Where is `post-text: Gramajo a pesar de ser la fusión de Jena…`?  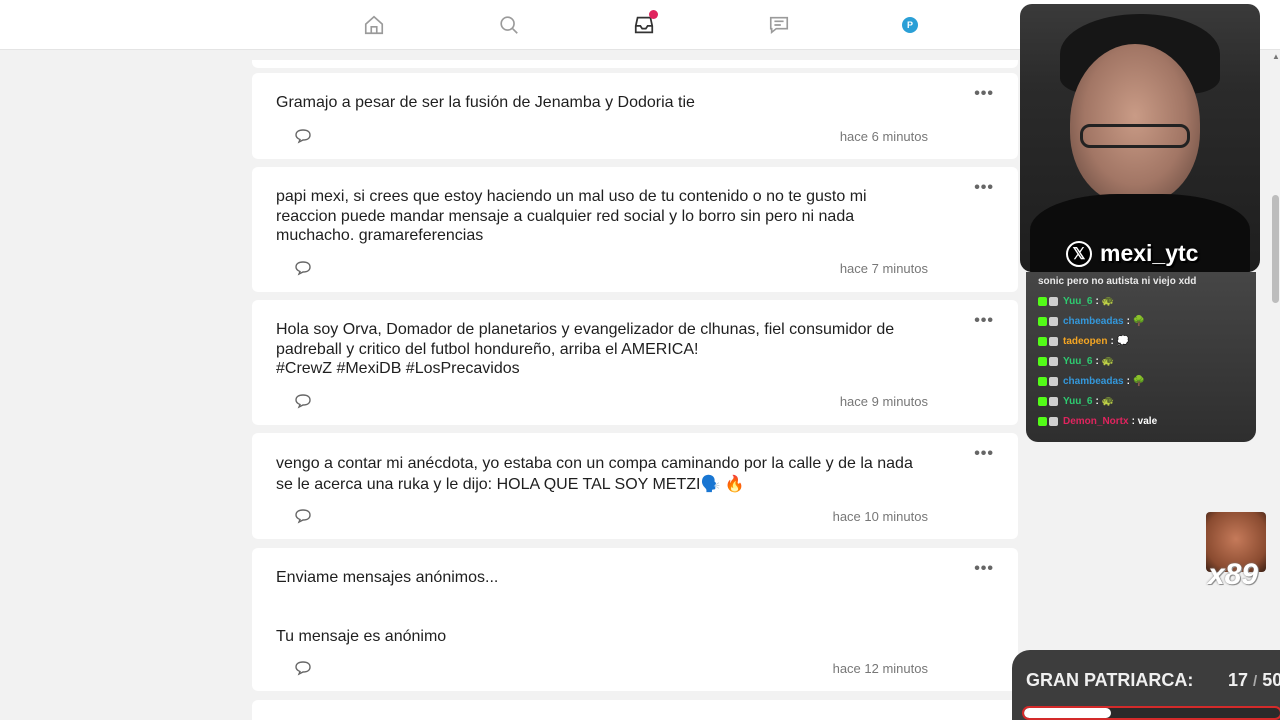 post-text: Gramajo a pesar de ser la fusión de Jena… is located at coordinates (485, 102).